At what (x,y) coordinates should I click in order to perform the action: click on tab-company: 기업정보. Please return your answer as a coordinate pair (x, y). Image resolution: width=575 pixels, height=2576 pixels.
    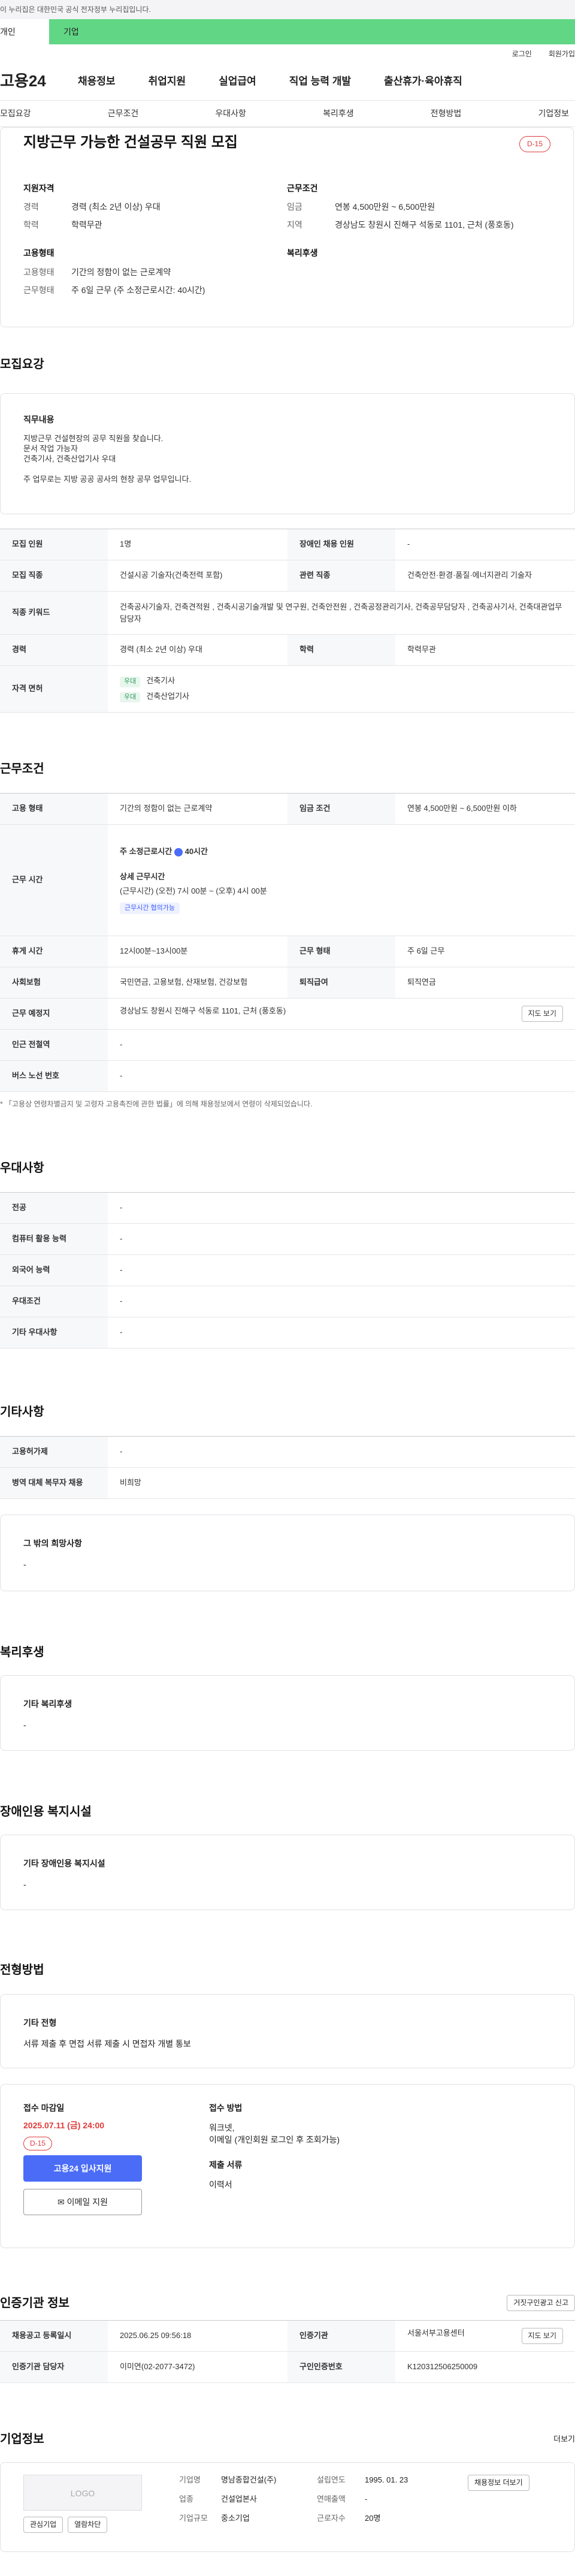
    Looking at the image, I should click on (553, 114).